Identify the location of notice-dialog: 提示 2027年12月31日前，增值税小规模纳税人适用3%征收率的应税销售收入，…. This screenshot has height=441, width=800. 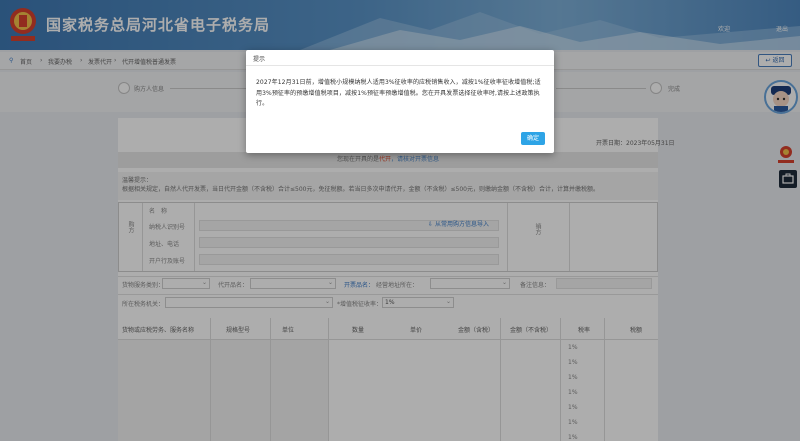
(400, 101).